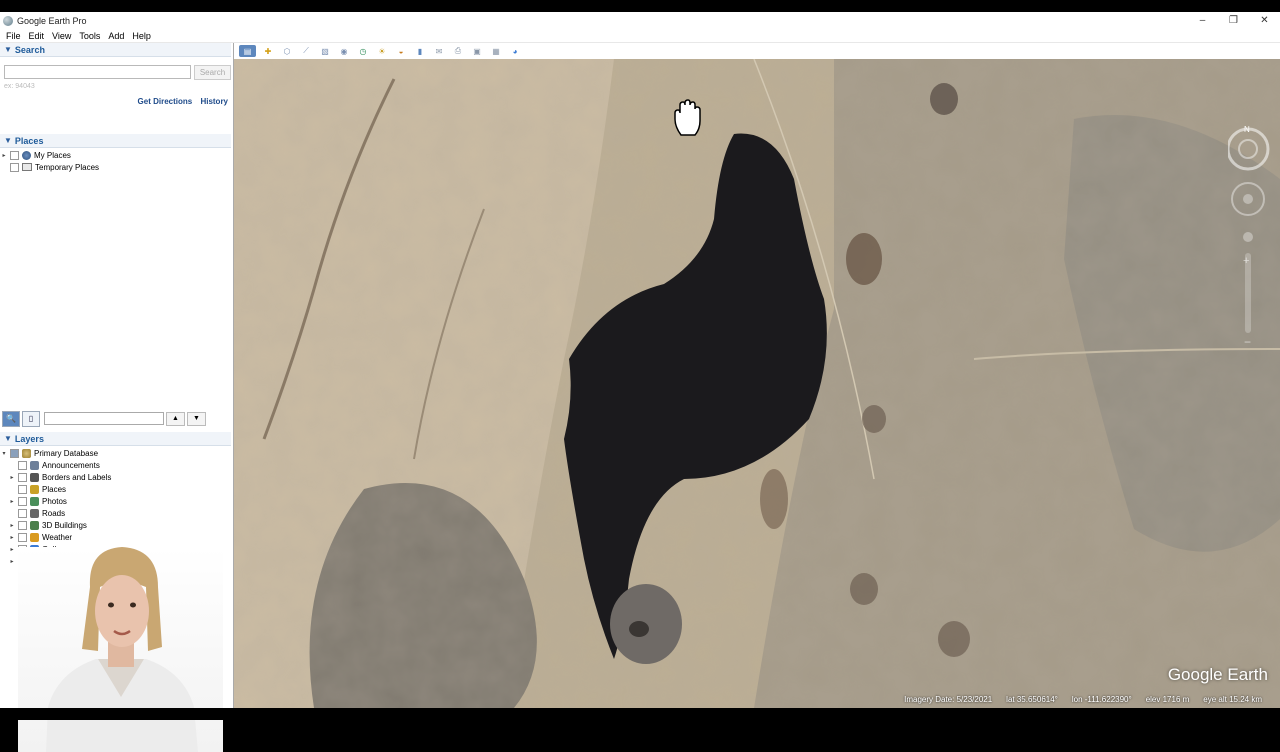 This screenshot has height=752, width=1280. I want to click on compass-ring-icon, so click(1248, 149).